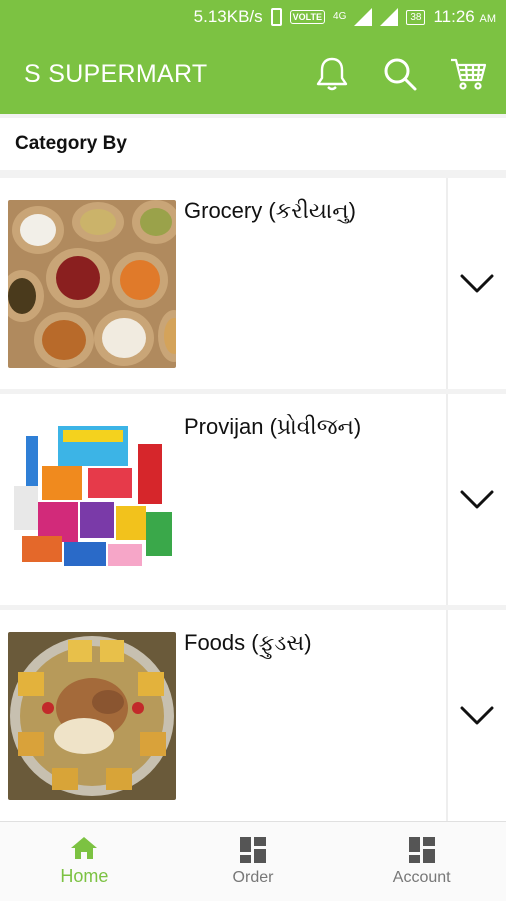 The height and width of the screenshot is (901, 506). Describe the element at coordinates (273, 426) in the screenshot. I see `category-title: Provijan (પ્રોવીજન)` at that location.